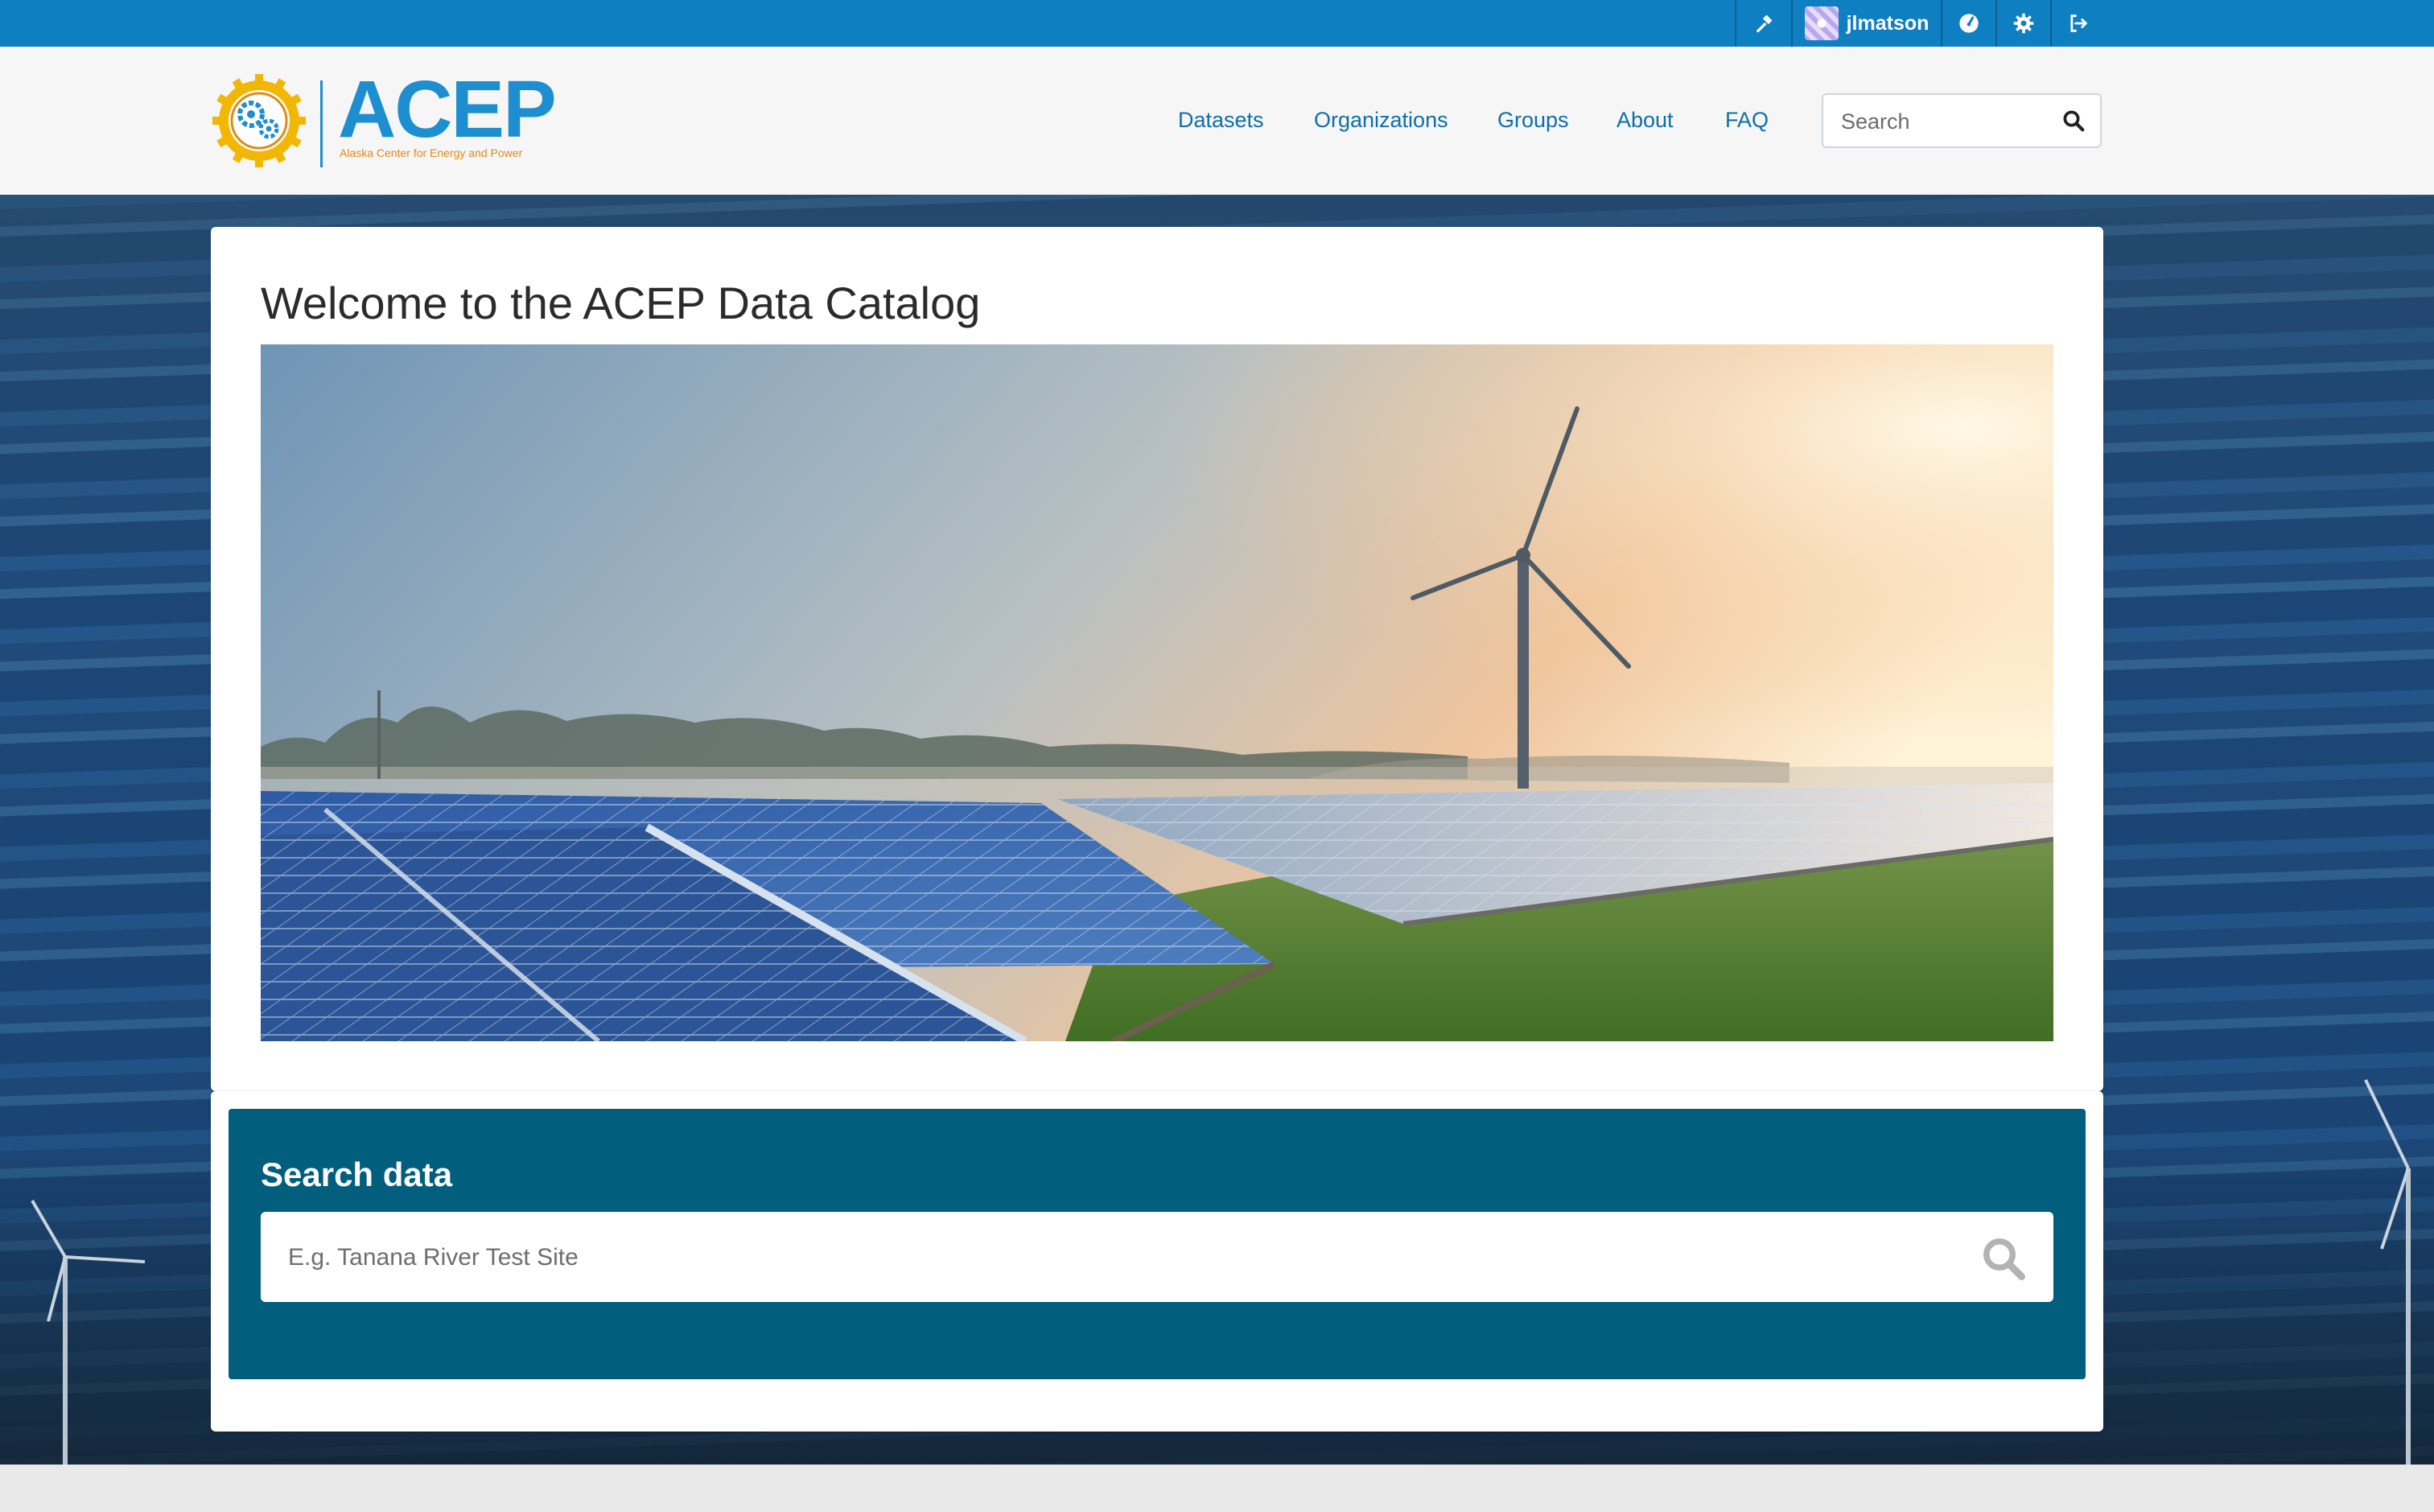  I want to click on logo-wordmark: ACEP, so click(447, 109).